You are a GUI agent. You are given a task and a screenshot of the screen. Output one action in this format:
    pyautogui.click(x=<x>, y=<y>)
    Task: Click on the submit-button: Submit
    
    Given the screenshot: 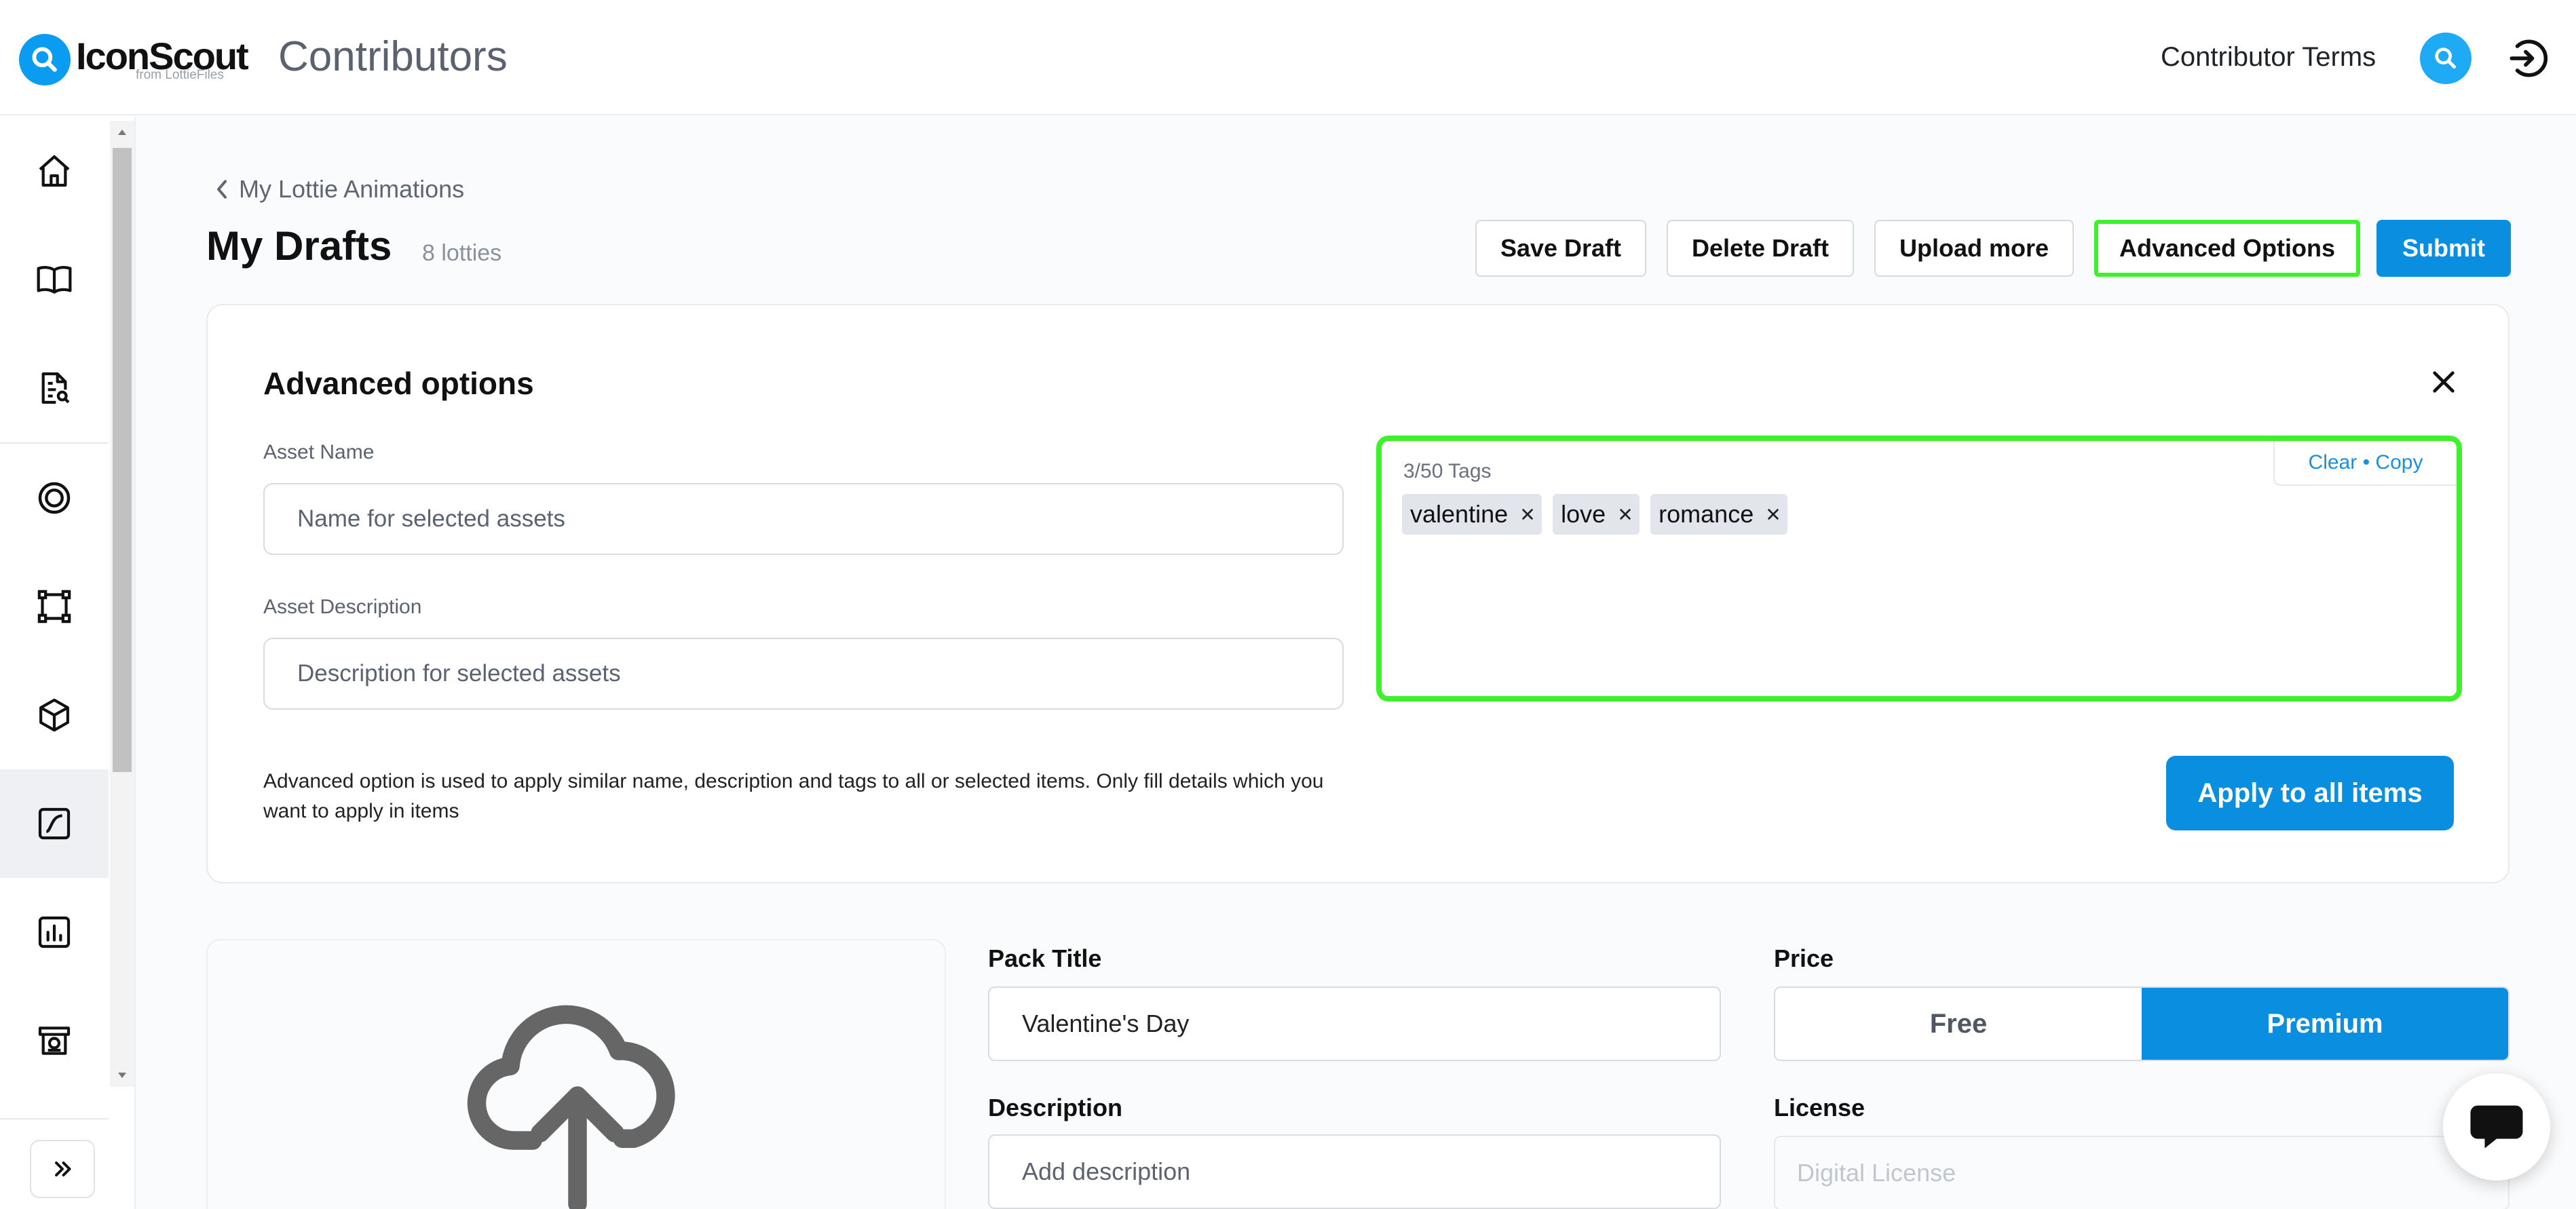 What is the action you would take?
    pyautogui.click(x=2443, y=248)
    